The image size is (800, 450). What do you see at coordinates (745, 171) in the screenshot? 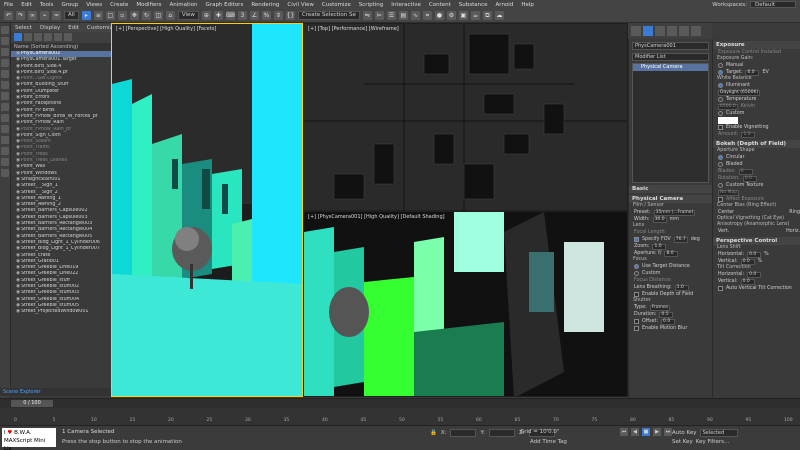
I see `blades-field: 6` at bounding box center [745, 171].